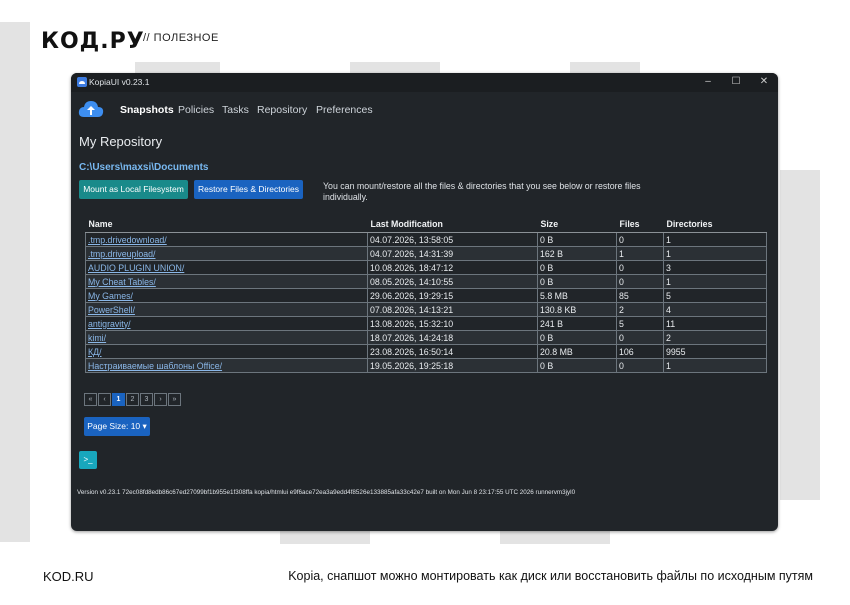 The width and height of the screenshot is (850, 605). I want to click on size-cell: 241 B, so click(577, 323).